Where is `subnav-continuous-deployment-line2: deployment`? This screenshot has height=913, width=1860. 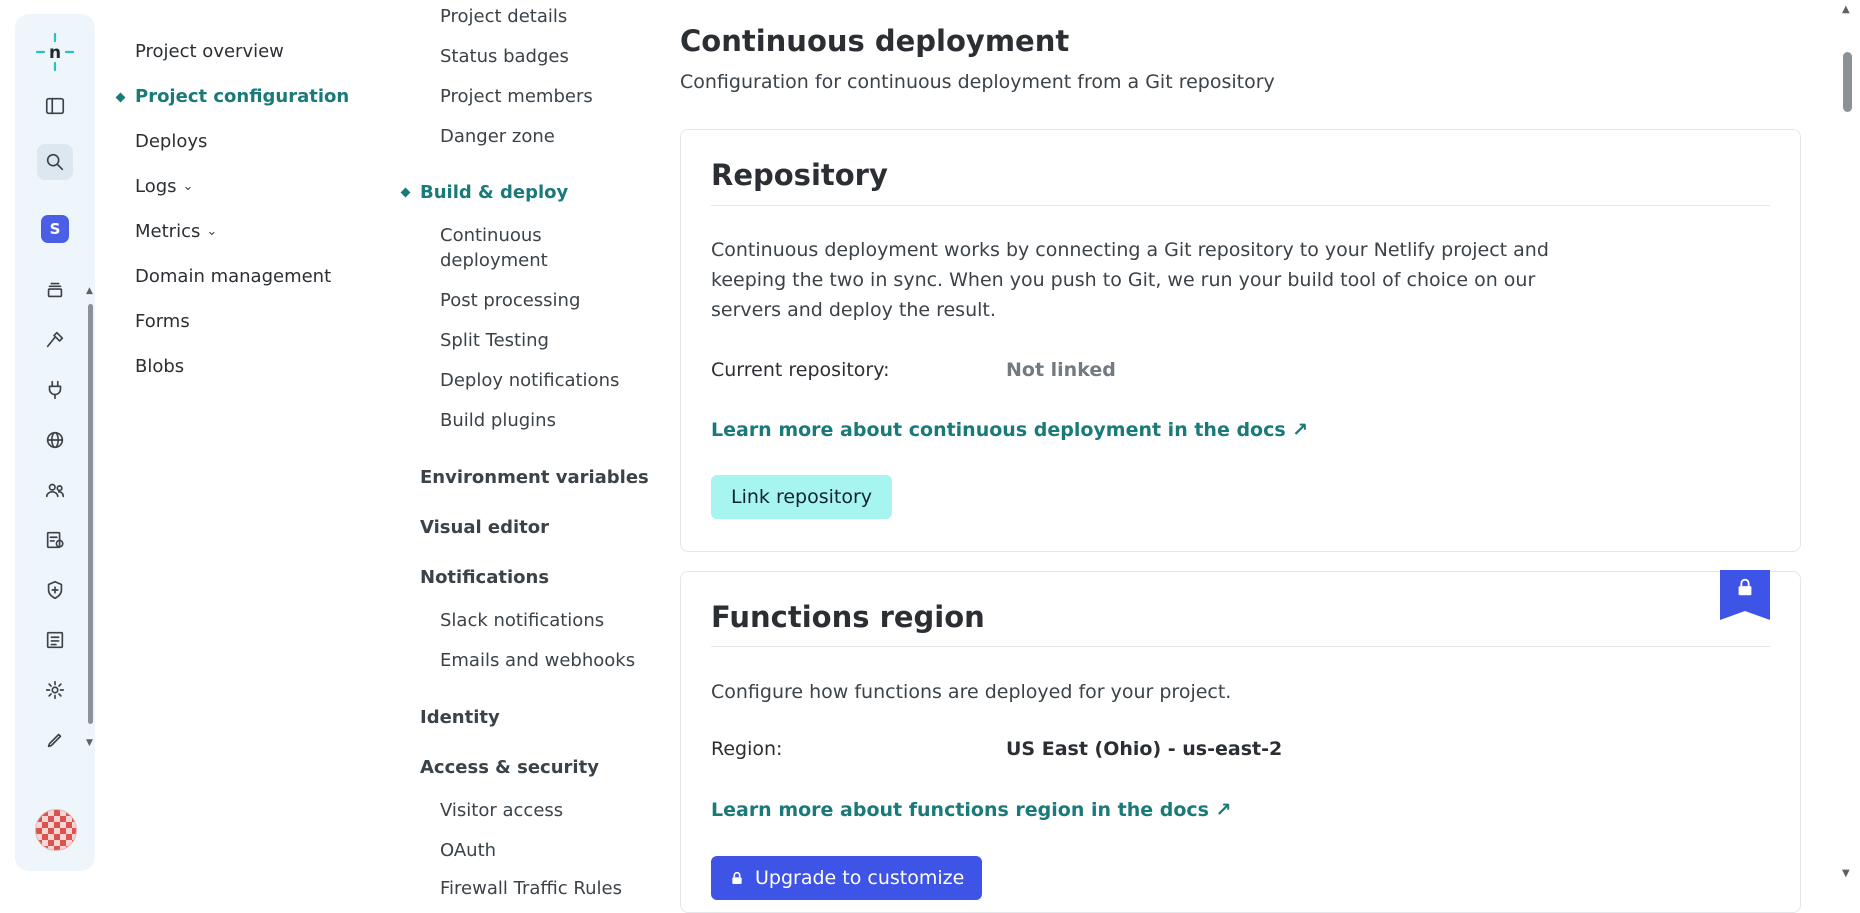 subnav-continuous-deployment-line2: deployment is located at coordinates (494, 260).